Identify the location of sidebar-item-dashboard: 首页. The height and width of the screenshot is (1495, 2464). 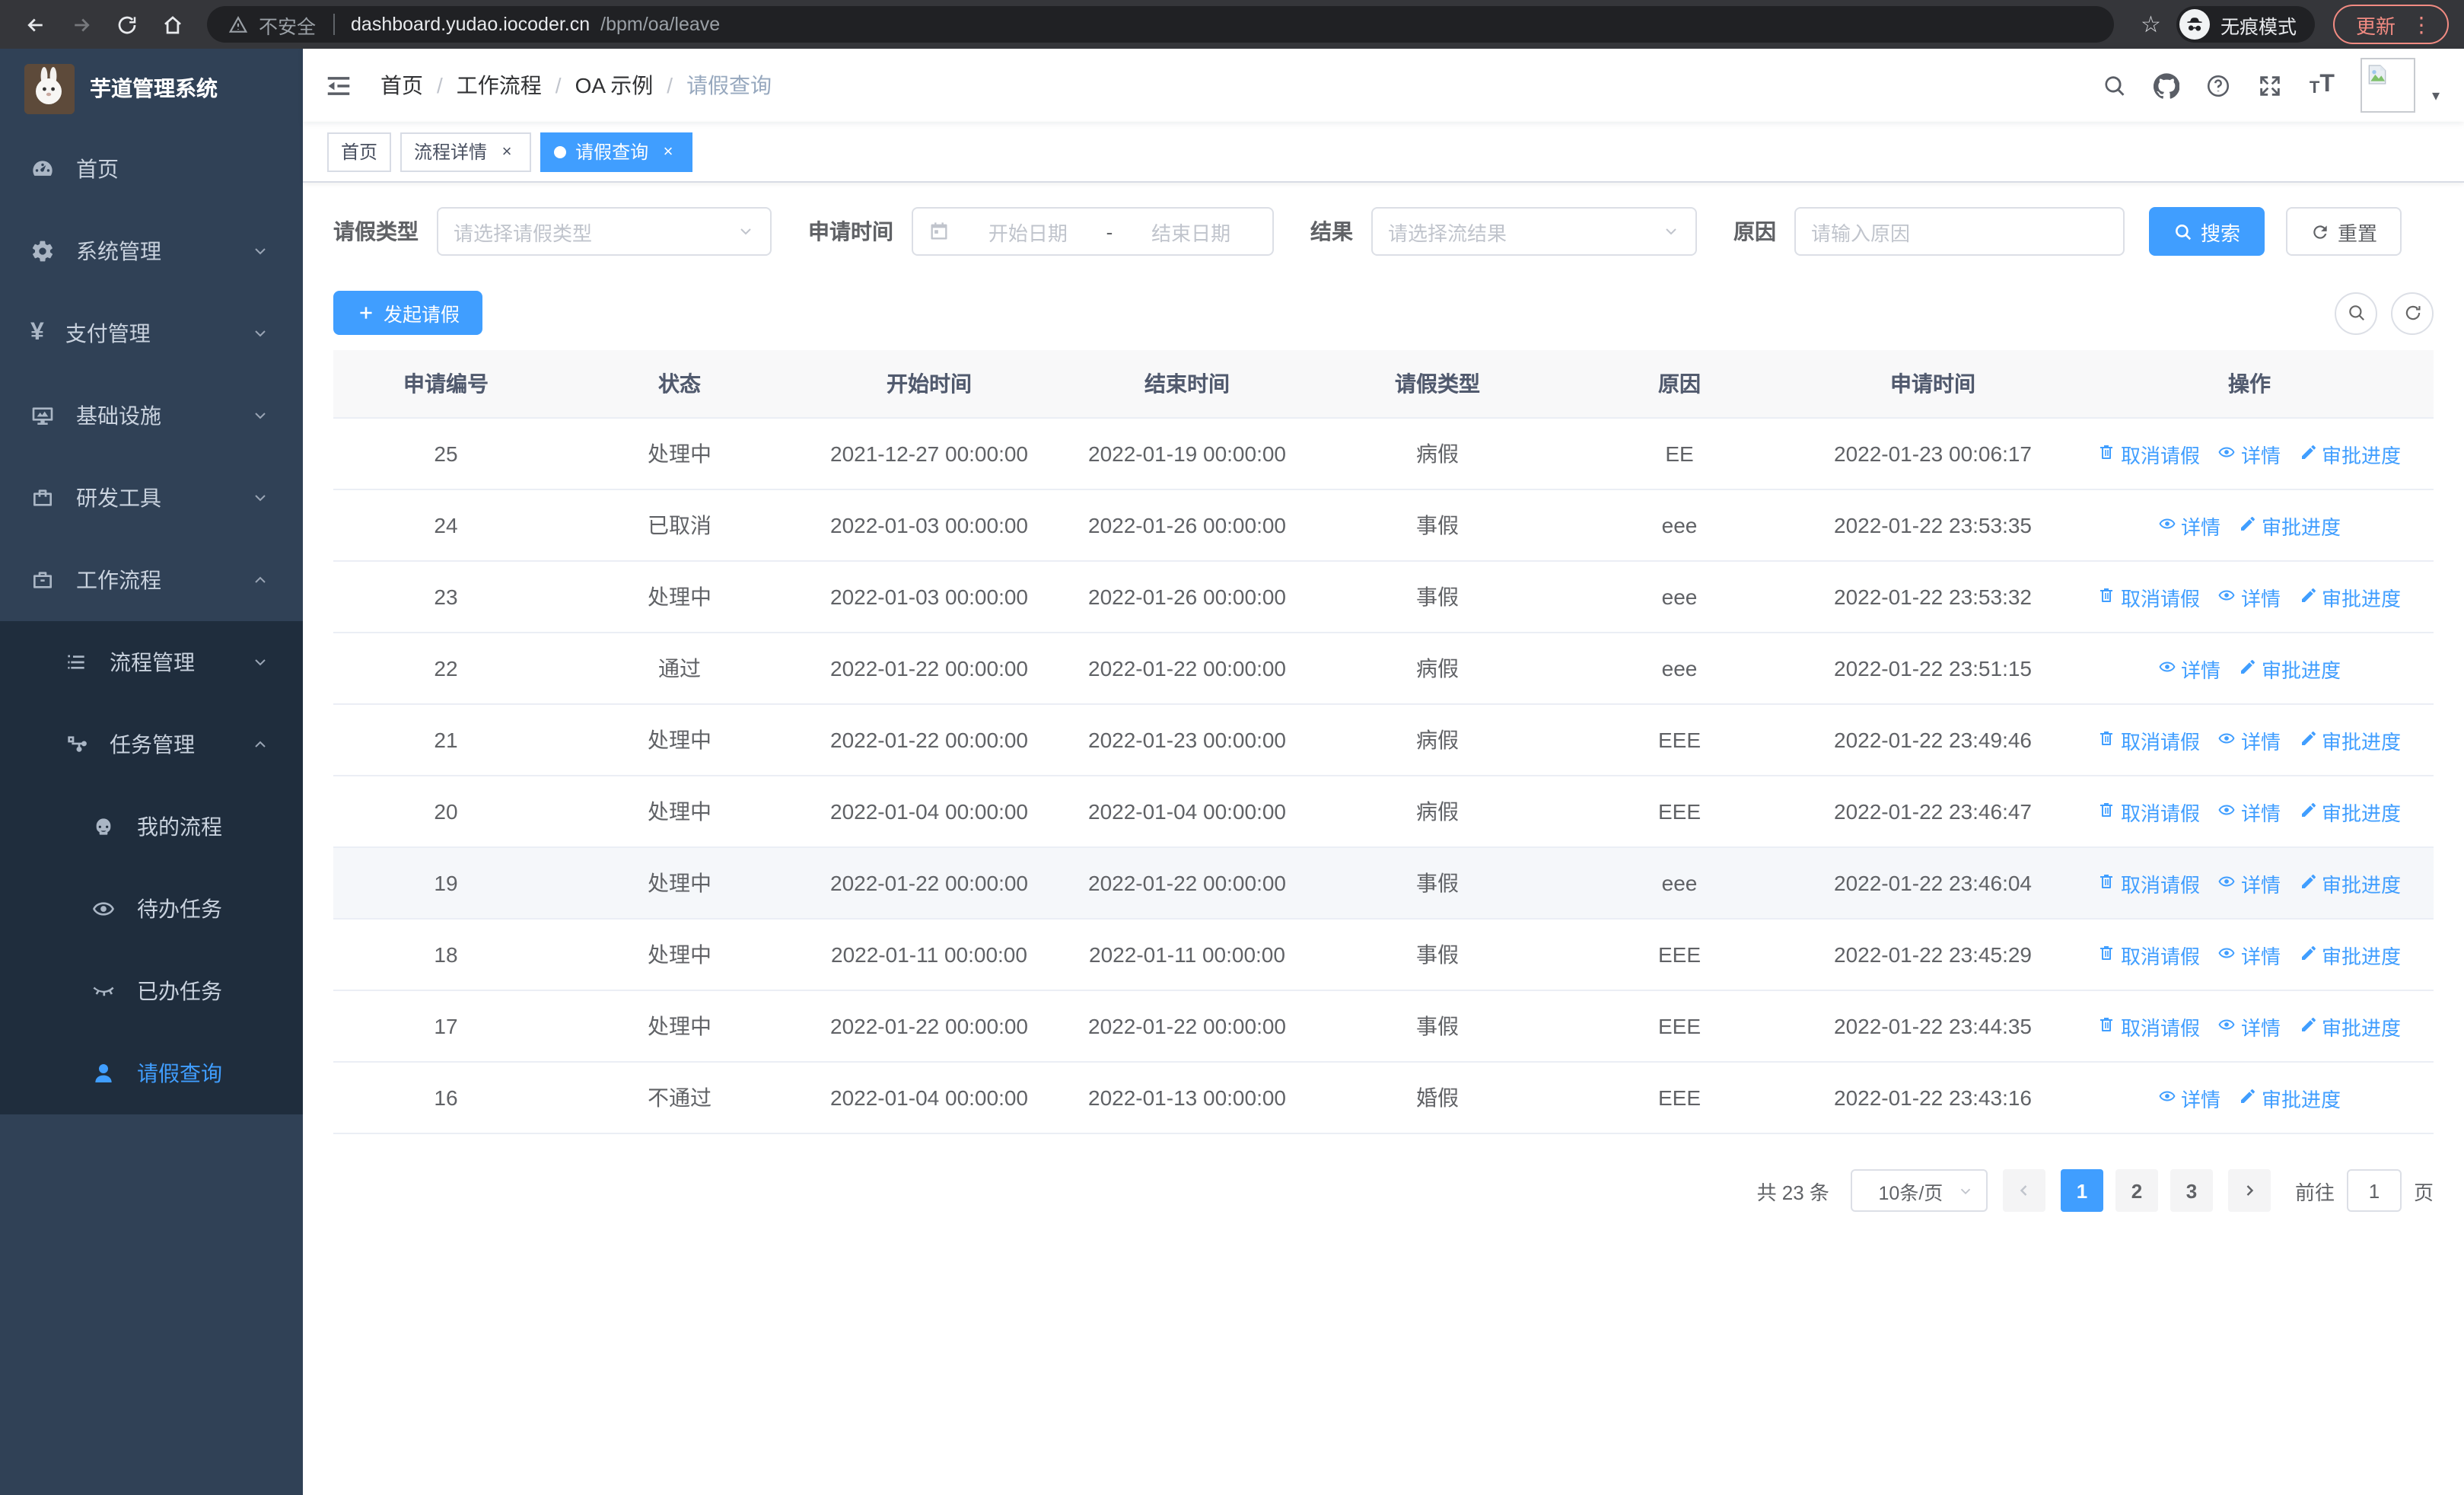
(151, 169).